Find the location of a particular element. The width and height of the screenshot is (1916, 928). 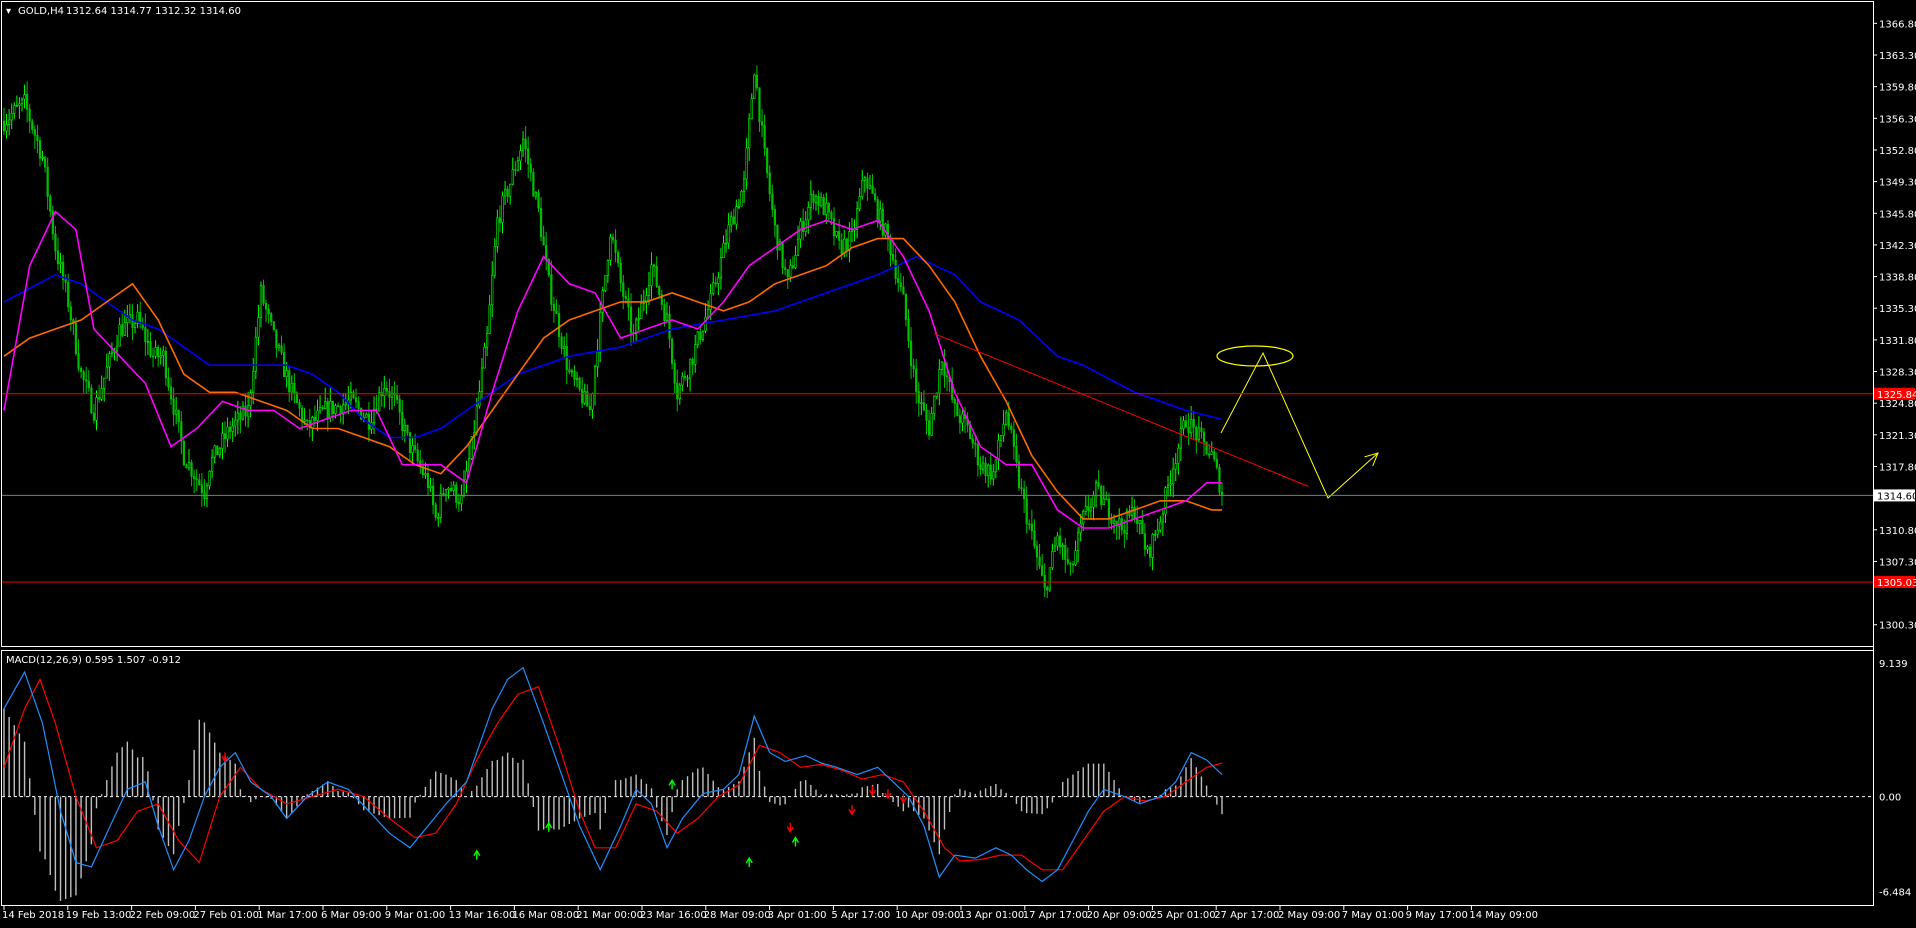

current-price-label: 1314.60 is located at coordinates (1896, 496).